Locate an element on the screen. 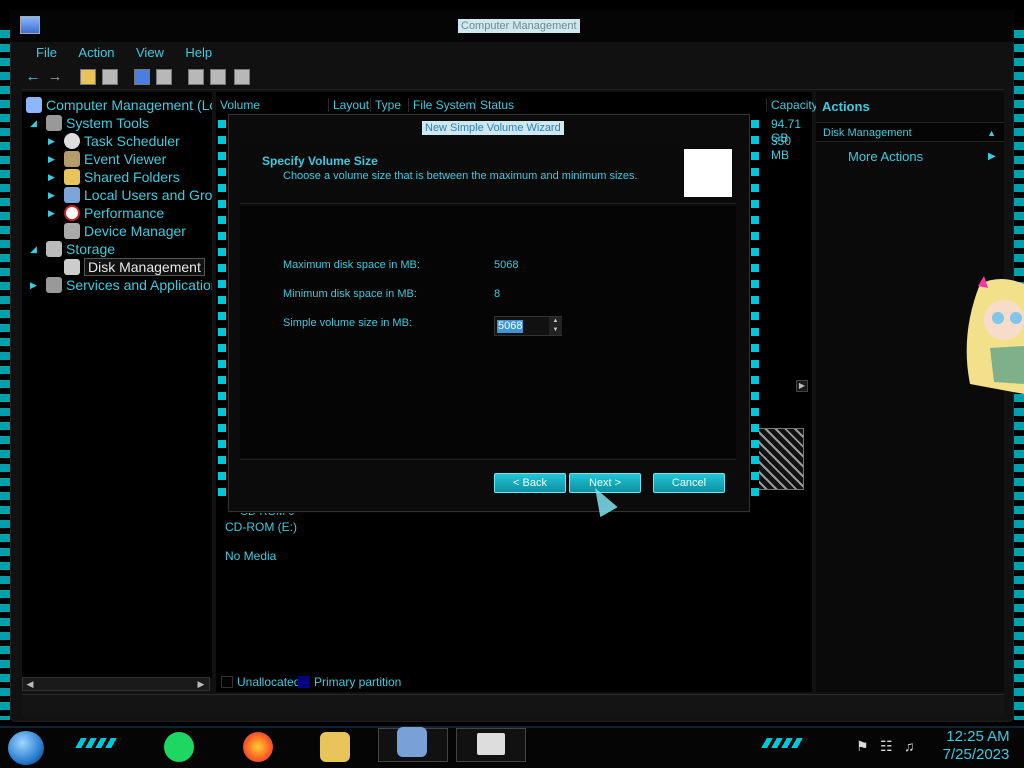  refresh-icon is located at coordinates (196, 77).